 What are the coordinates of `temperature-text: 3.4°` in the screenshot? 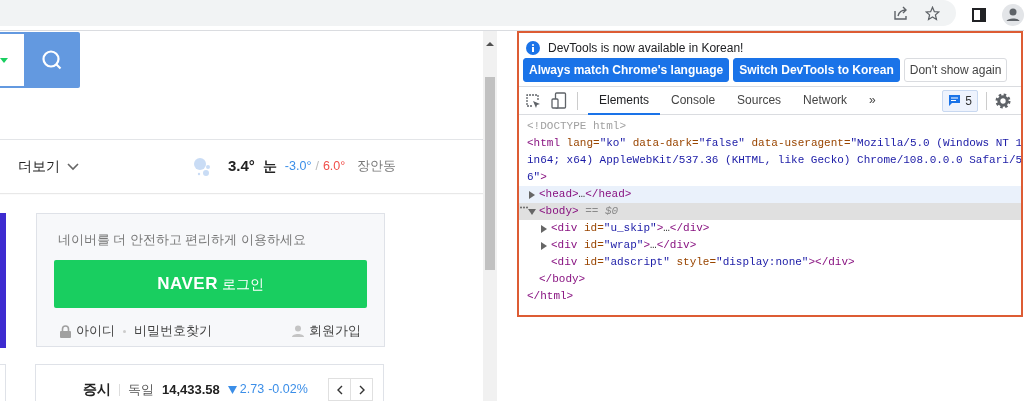 It's located at (241, 166).